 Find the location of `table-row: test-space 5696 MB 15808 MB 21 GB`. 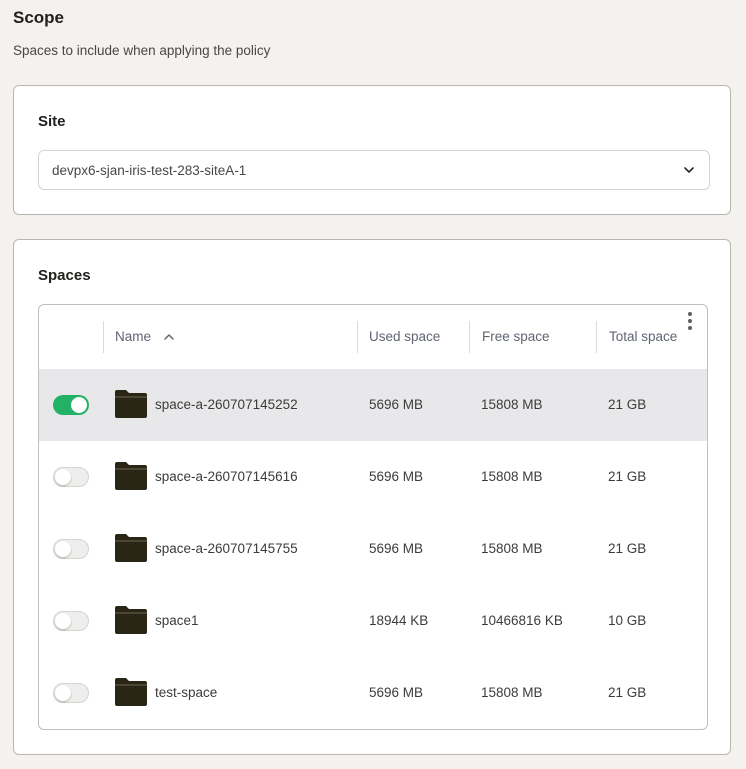

table-row: test-space 5696 MB 15808 MB 21 GB is located at coordinates (373, 693).